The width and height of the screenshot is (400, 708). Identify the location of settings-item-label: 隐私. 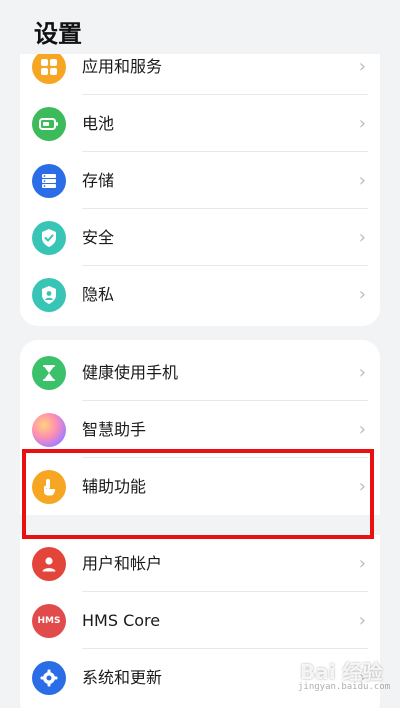
(98, 294).